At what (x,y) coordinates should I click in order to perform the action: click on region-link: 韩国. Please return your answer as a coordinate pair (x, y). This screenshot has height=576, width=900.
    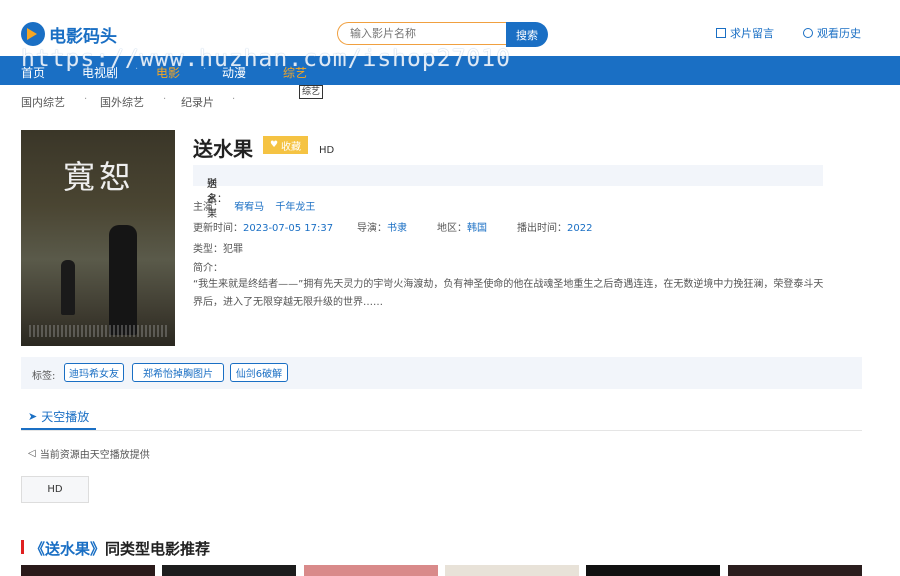
    Looking at the image, I should click on (477, 228).